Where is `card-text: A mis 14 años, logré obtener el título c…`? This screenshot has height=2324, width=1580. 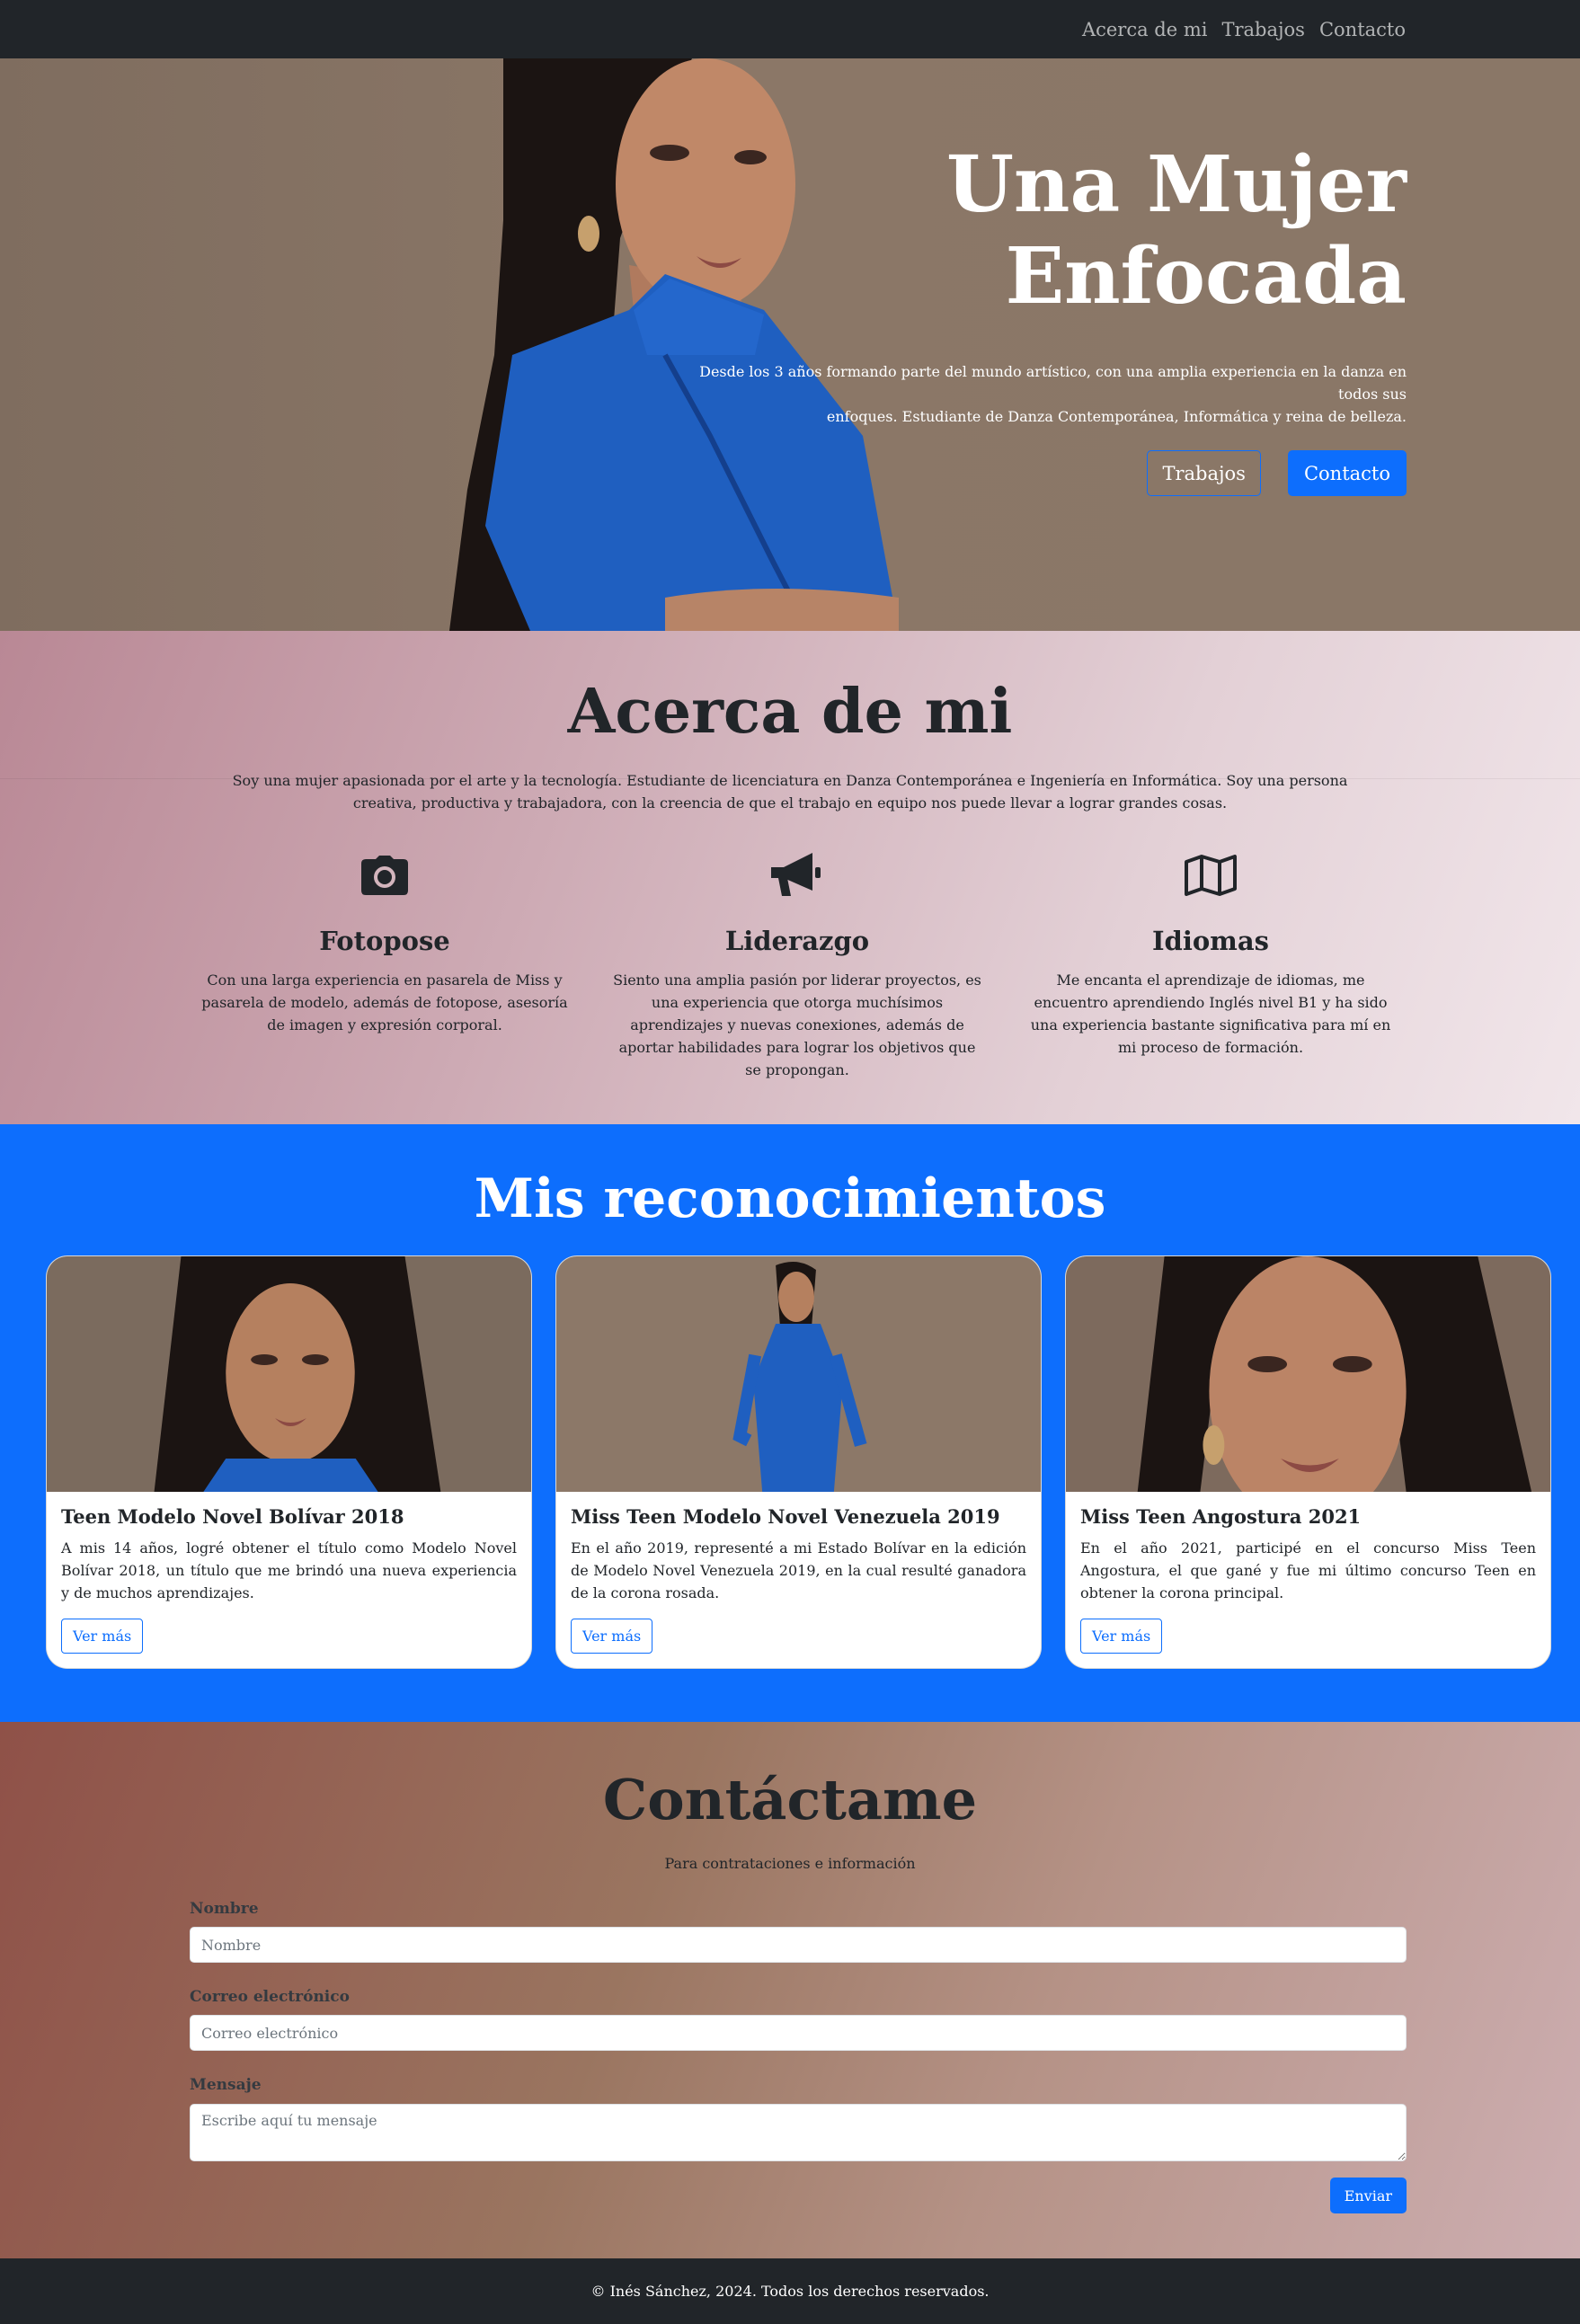 card-text: A mis 14 años, logré obtener el título c… is located at coordinates (289, 1570).